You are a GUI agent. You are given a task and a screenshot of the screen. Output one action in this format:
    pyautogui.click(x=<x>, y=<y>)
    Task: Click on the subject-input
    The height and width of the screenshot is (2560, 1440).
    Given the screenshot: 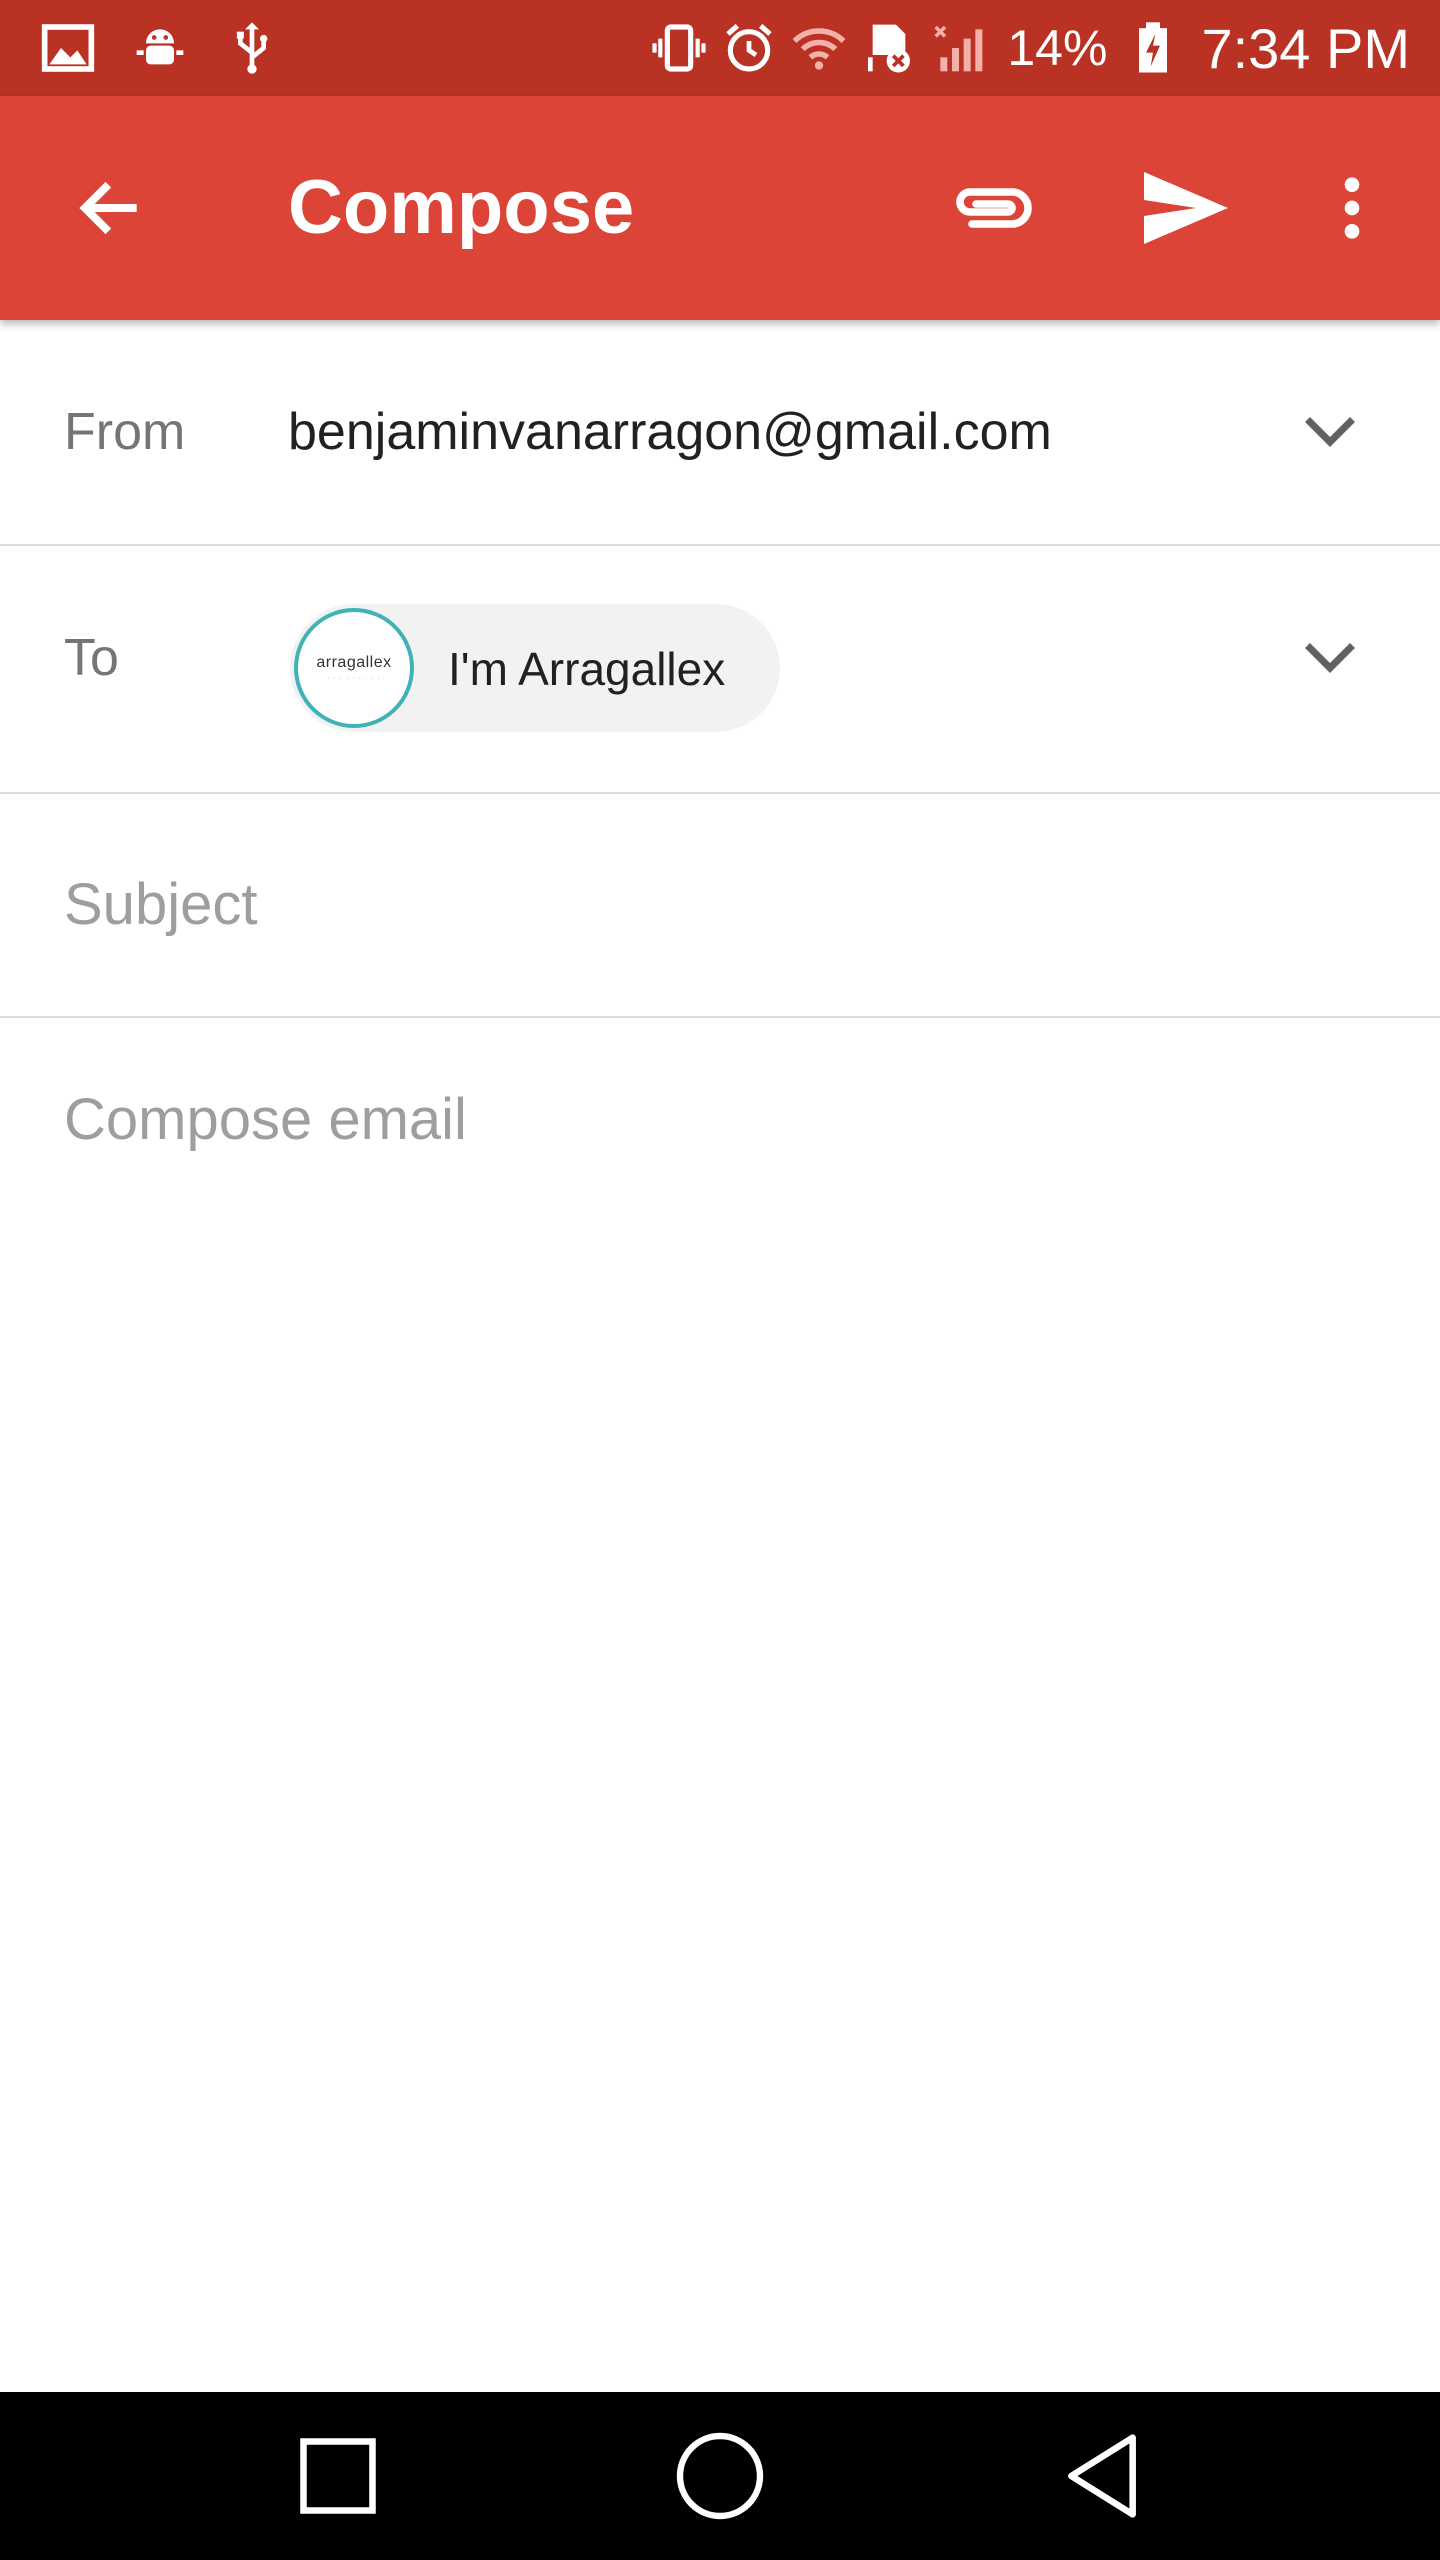 What is the action you would take?
    pyautogui.click(x=714, y=904)
    